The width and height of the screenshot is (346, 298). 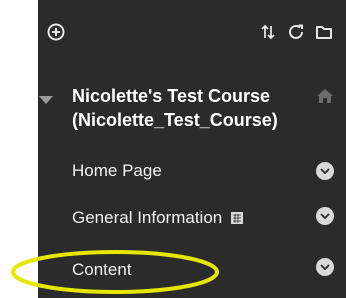 I want to click on menu-item-home-page: Home Page, so click(x=117, y=171).